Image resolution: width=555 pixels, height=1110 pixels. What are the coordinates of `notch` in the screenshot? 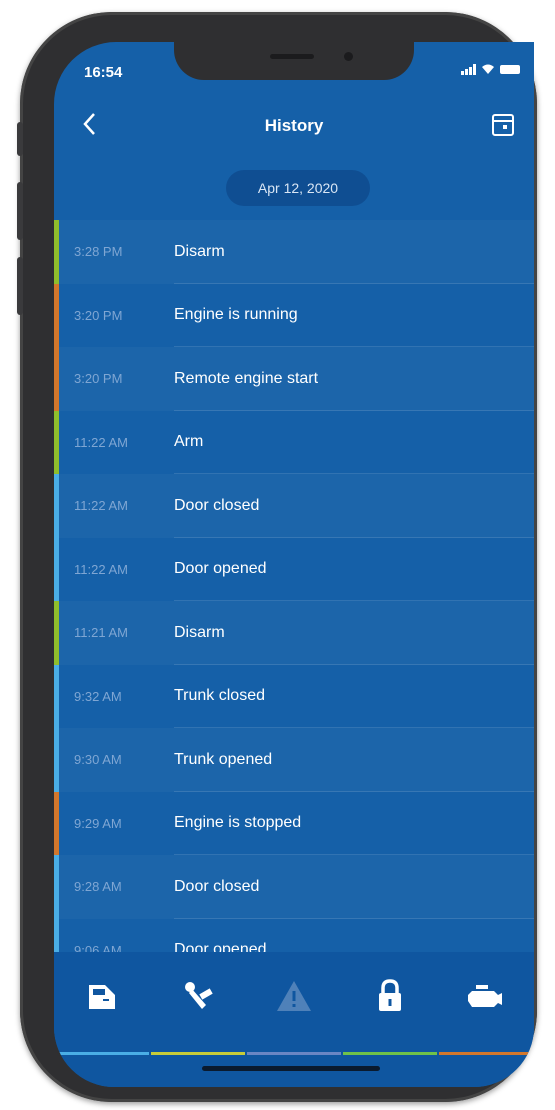 It's located at (294, 61).